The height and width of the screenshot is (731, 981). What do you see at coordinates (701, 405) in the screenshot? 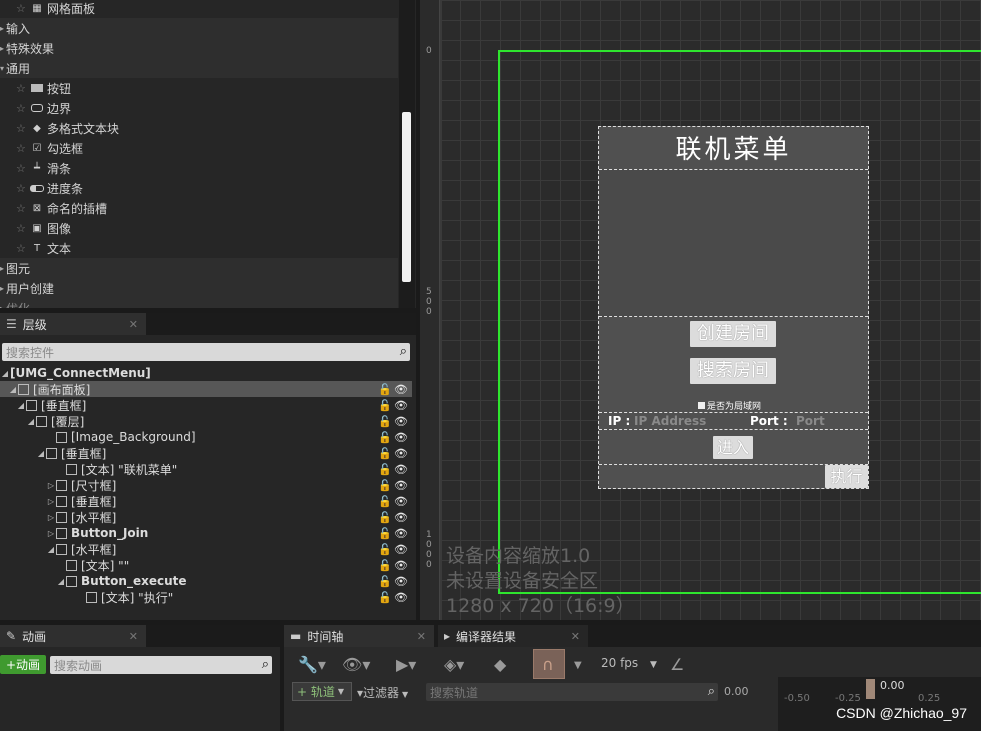
I see `lan-checkbox` at bounding box center [701, 405].